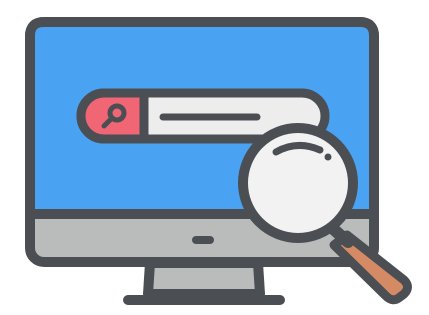  I want to click on monitor-power-indicator, so click(203, 240).